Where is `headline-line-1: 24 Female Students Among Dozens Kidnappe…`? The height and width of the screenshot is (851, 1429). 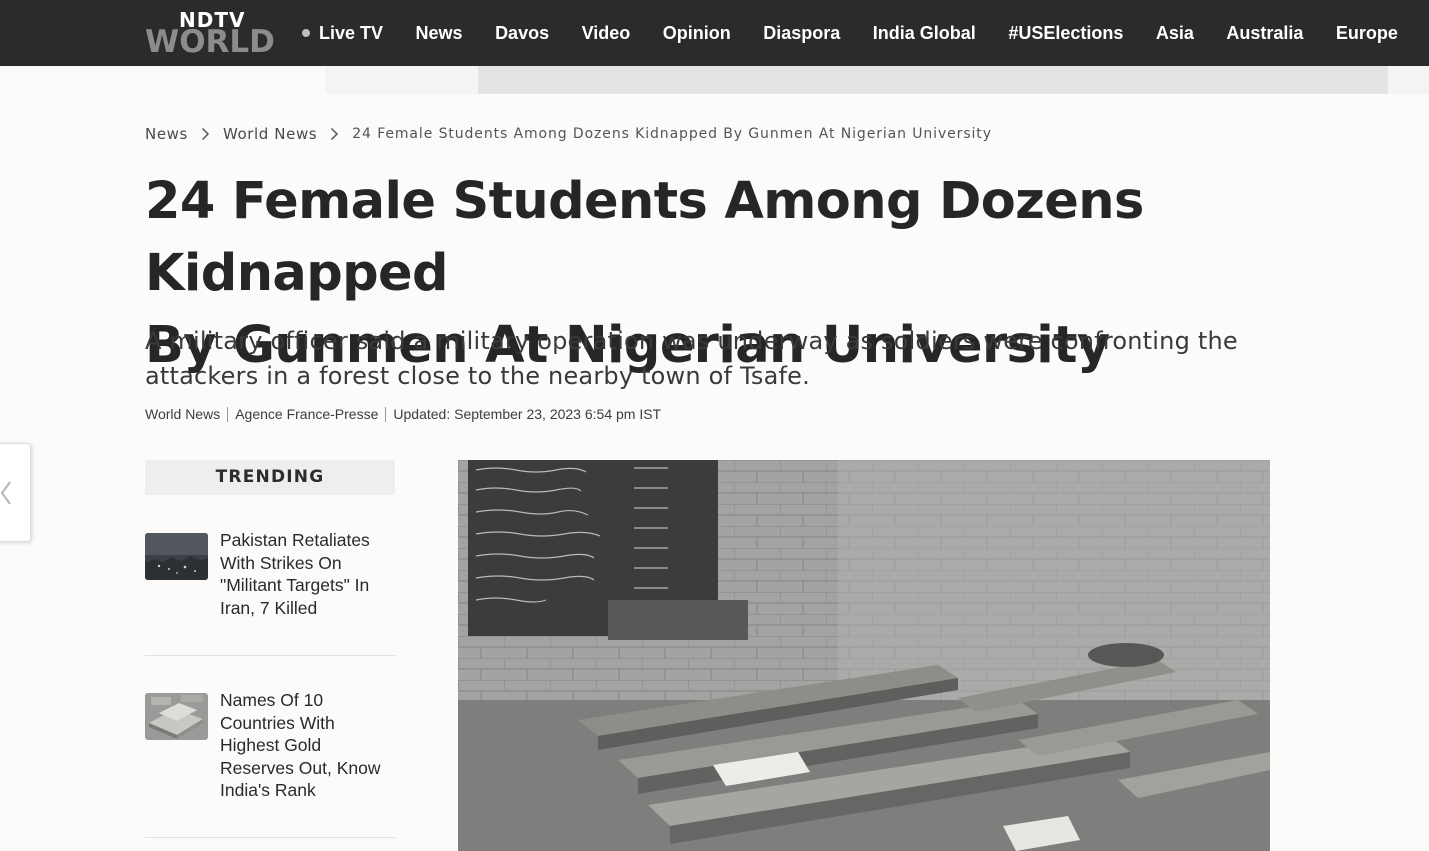 headline-line-1: 24 Female Students Among Dozens Kidnappe… is located at coordinates (644, 237).